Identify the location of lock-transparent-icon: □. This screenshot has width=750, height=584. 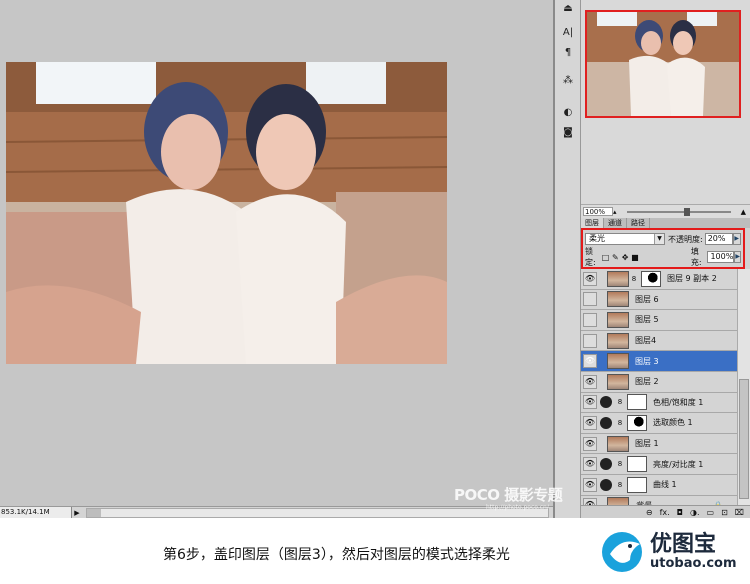
(606, 257).